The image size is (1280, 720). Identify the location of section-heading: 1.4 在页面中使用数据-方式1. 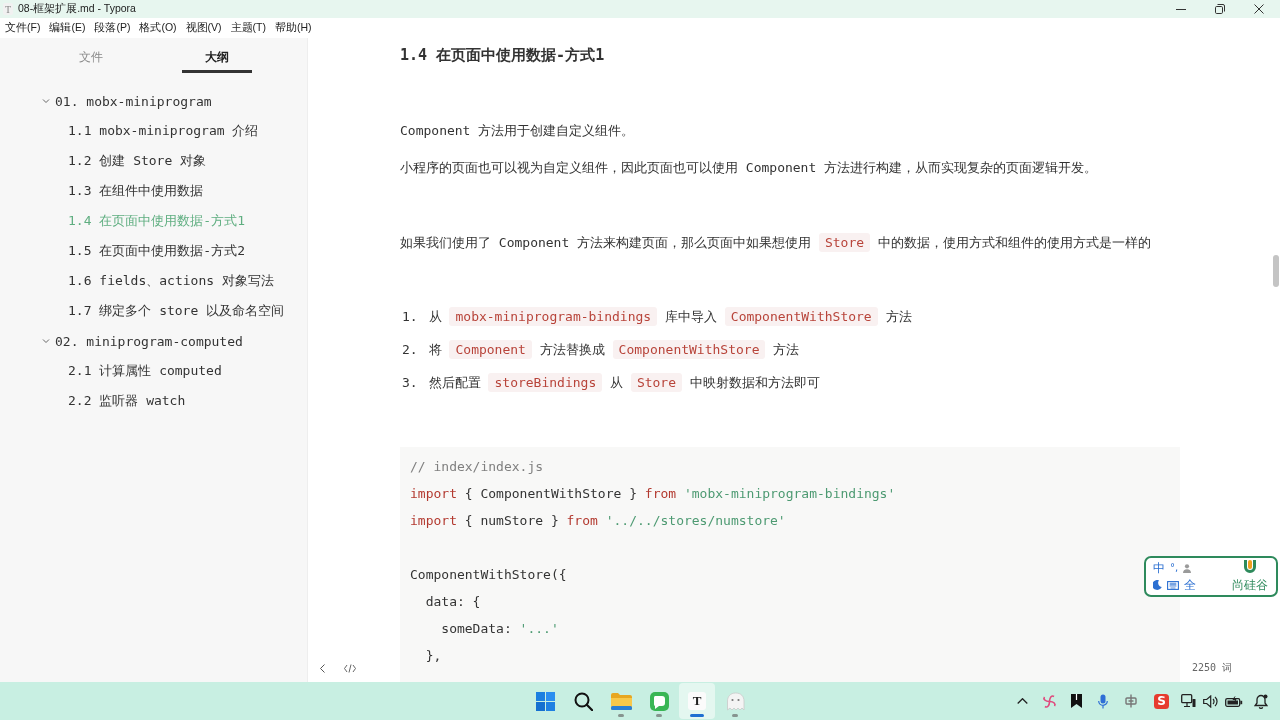
(502, 55).